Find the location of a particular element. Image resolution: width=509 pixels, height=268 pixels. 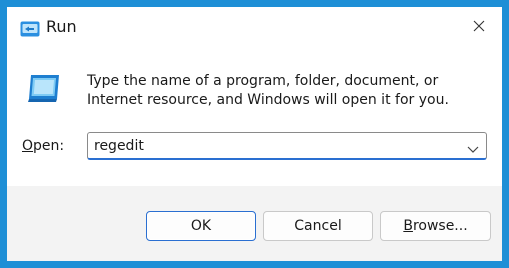

close-button is located at coordinates (479, 26).